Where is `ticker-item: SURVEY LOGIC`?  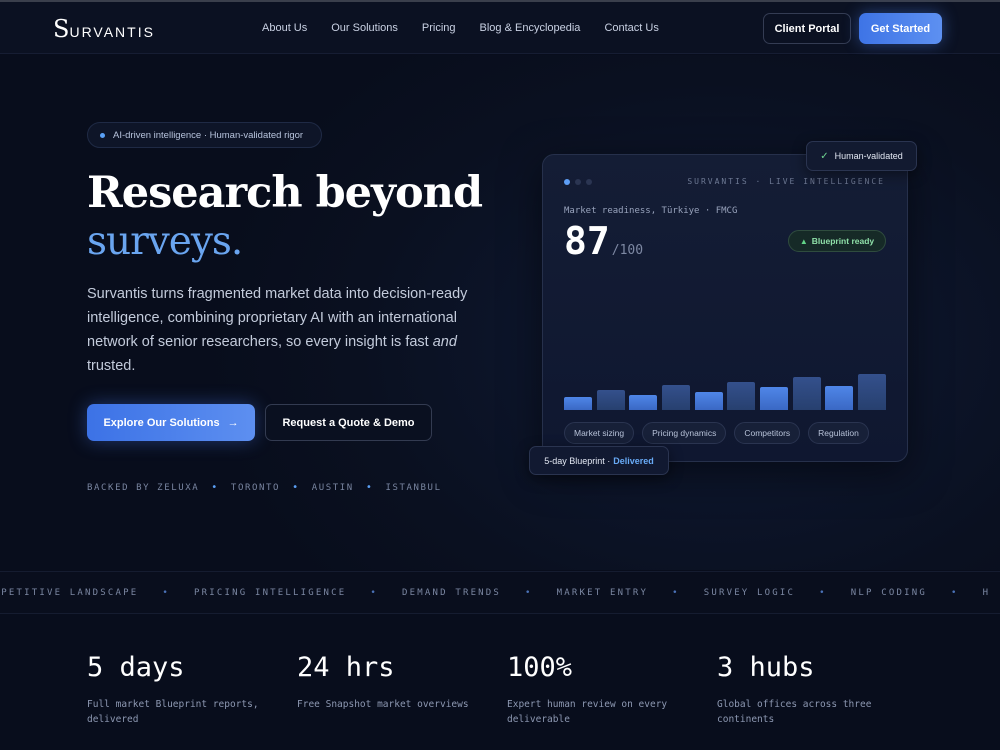
ticker-item: SURVEY LOGIC is located at coordinates (749, 593).